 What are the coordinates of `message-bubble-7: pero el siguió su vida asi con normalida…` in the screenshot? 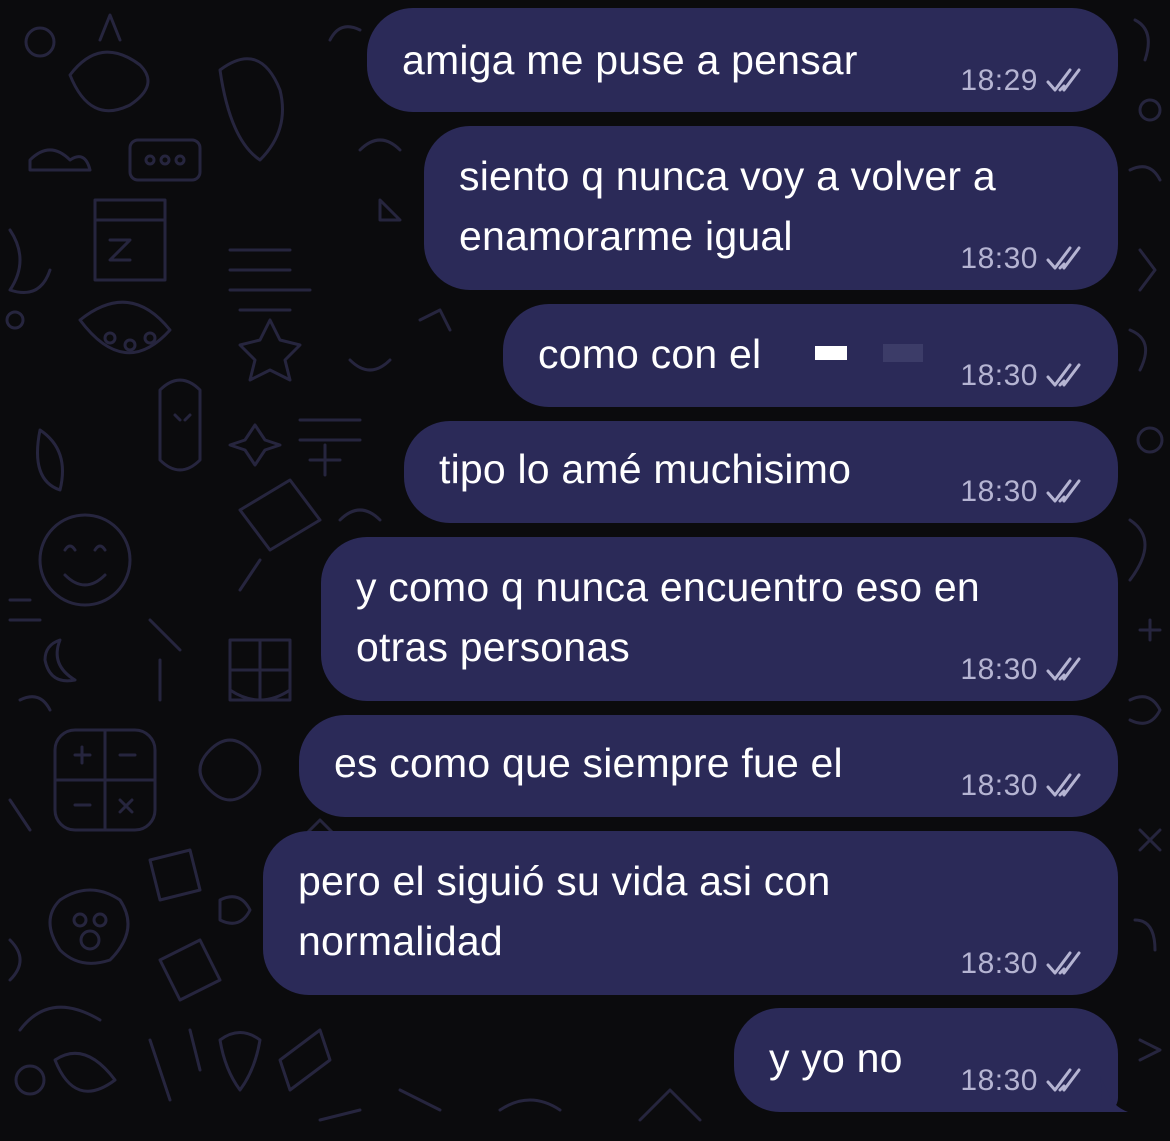 It's located at (690, 913).